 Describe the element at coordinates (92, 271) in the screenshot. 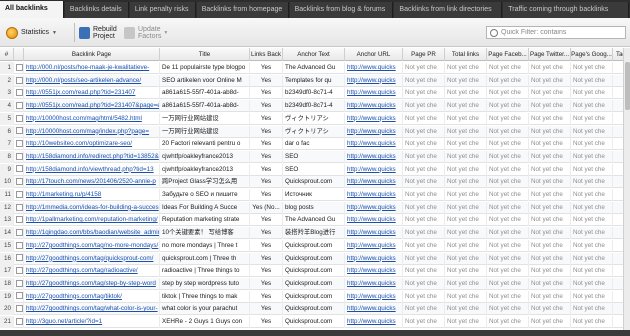

I see `backlink-page-link: http://27goodthings.com/tag/radioactive/` at that location.